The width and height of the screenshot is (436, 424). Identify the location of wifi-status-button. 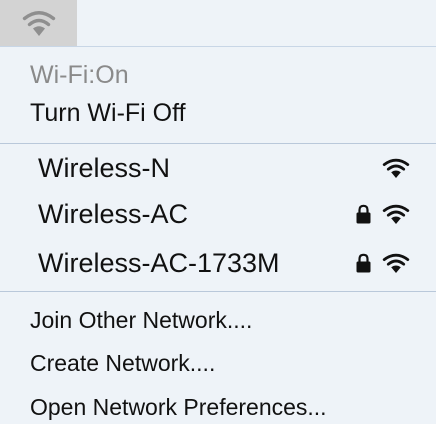
(38, 23).